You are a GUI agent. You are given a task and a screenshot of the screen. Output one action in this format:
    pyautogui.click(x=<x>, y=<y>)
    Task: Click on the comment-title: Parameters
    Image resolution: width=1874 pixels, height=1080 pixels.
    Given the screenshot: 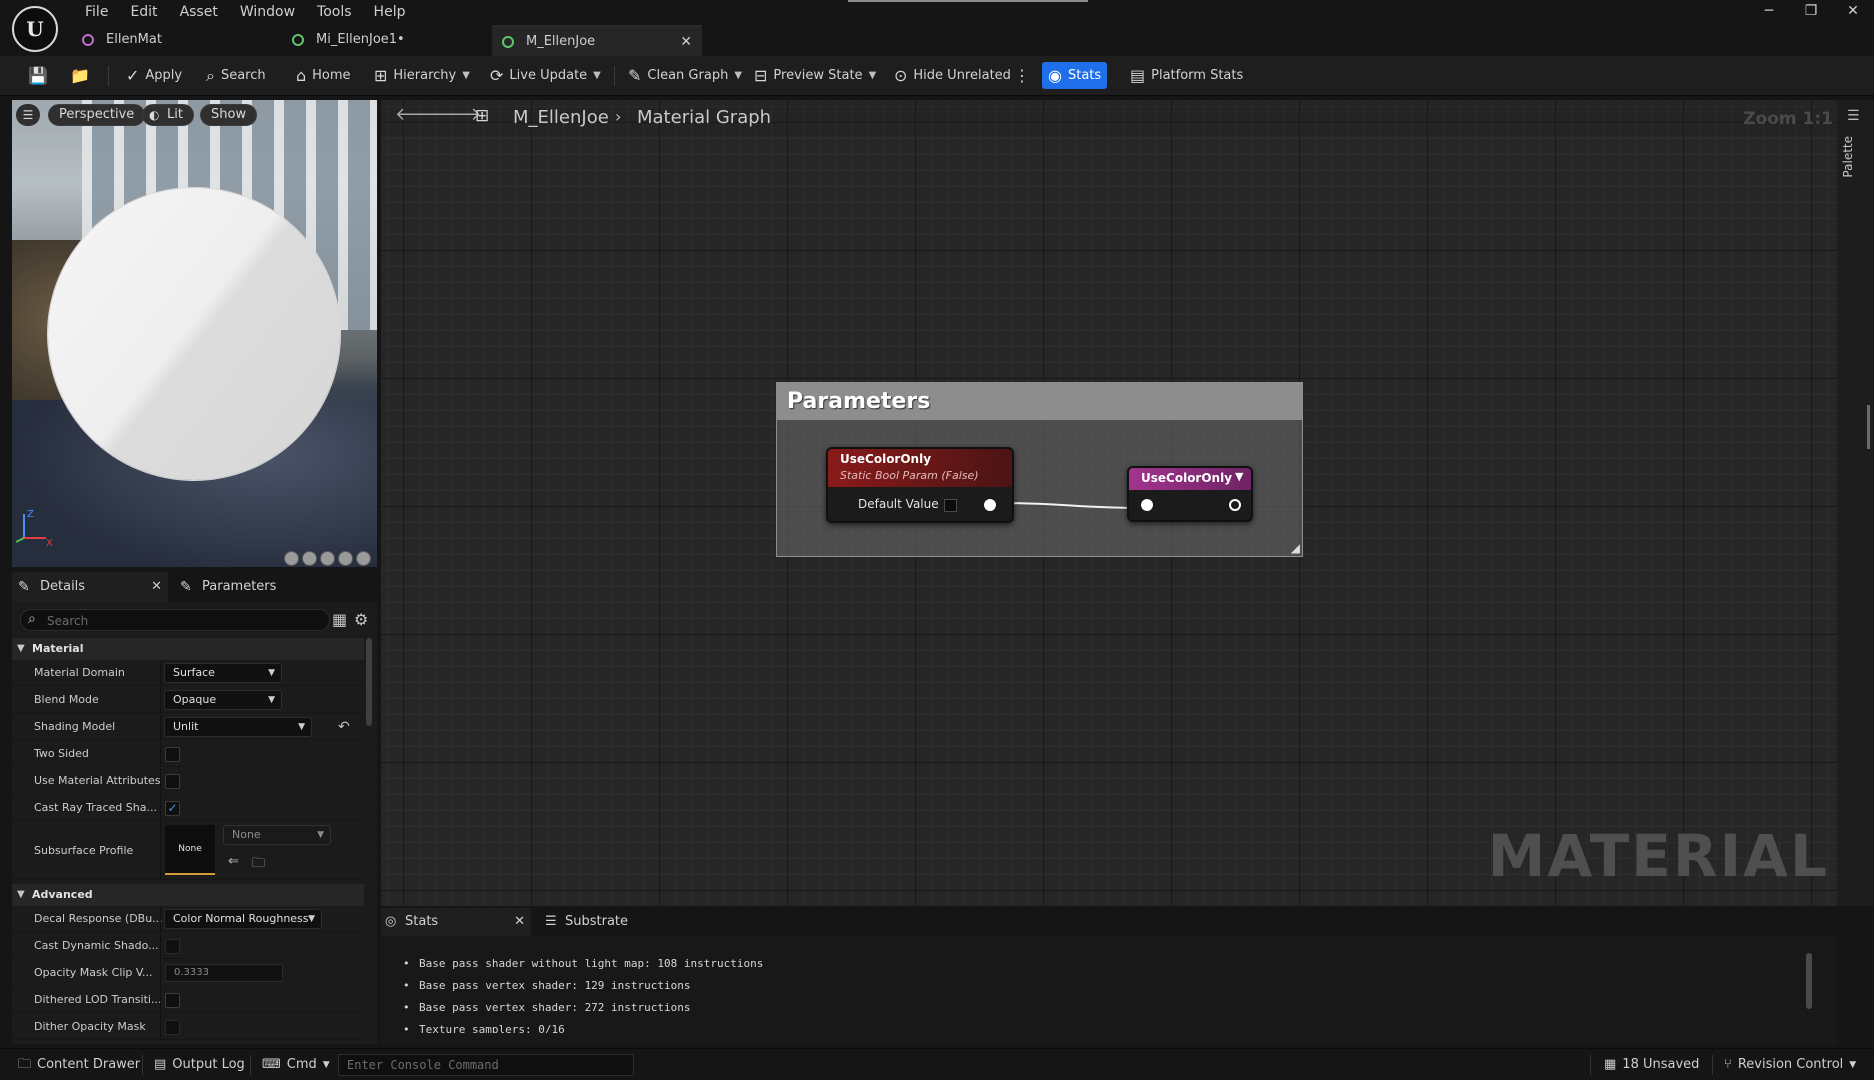 What is the action you would take?
    pyautogui.click(x=1039, y=401)
    